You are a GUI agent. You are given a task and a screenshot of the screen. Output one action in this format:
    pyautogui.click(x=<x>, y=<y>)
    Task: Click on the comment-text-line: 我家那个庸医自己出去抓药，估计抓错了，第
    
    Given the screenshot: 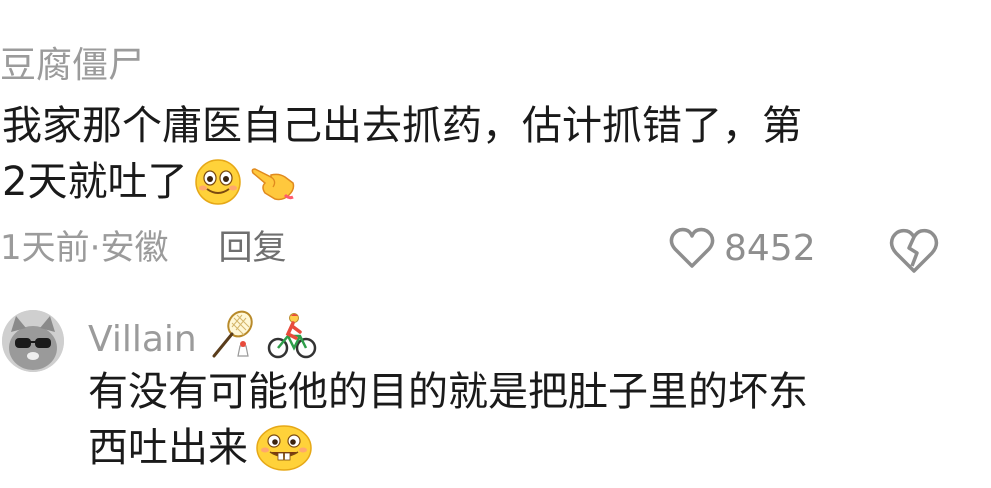 What is the action you would take?
    pyautogui.click(x=402, y=126)
    